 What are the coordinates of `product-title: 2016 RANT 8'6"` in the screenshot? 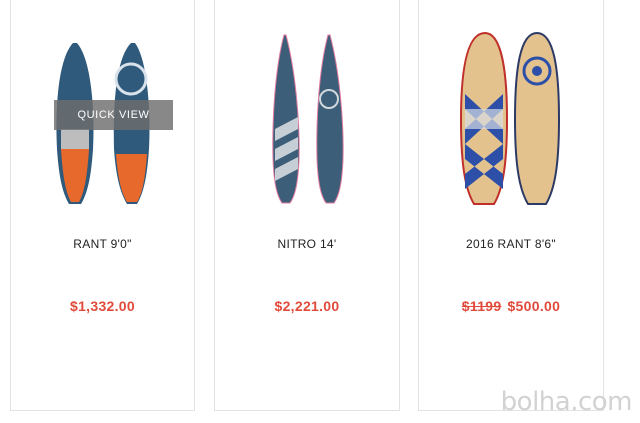 It's located at (511, 244).